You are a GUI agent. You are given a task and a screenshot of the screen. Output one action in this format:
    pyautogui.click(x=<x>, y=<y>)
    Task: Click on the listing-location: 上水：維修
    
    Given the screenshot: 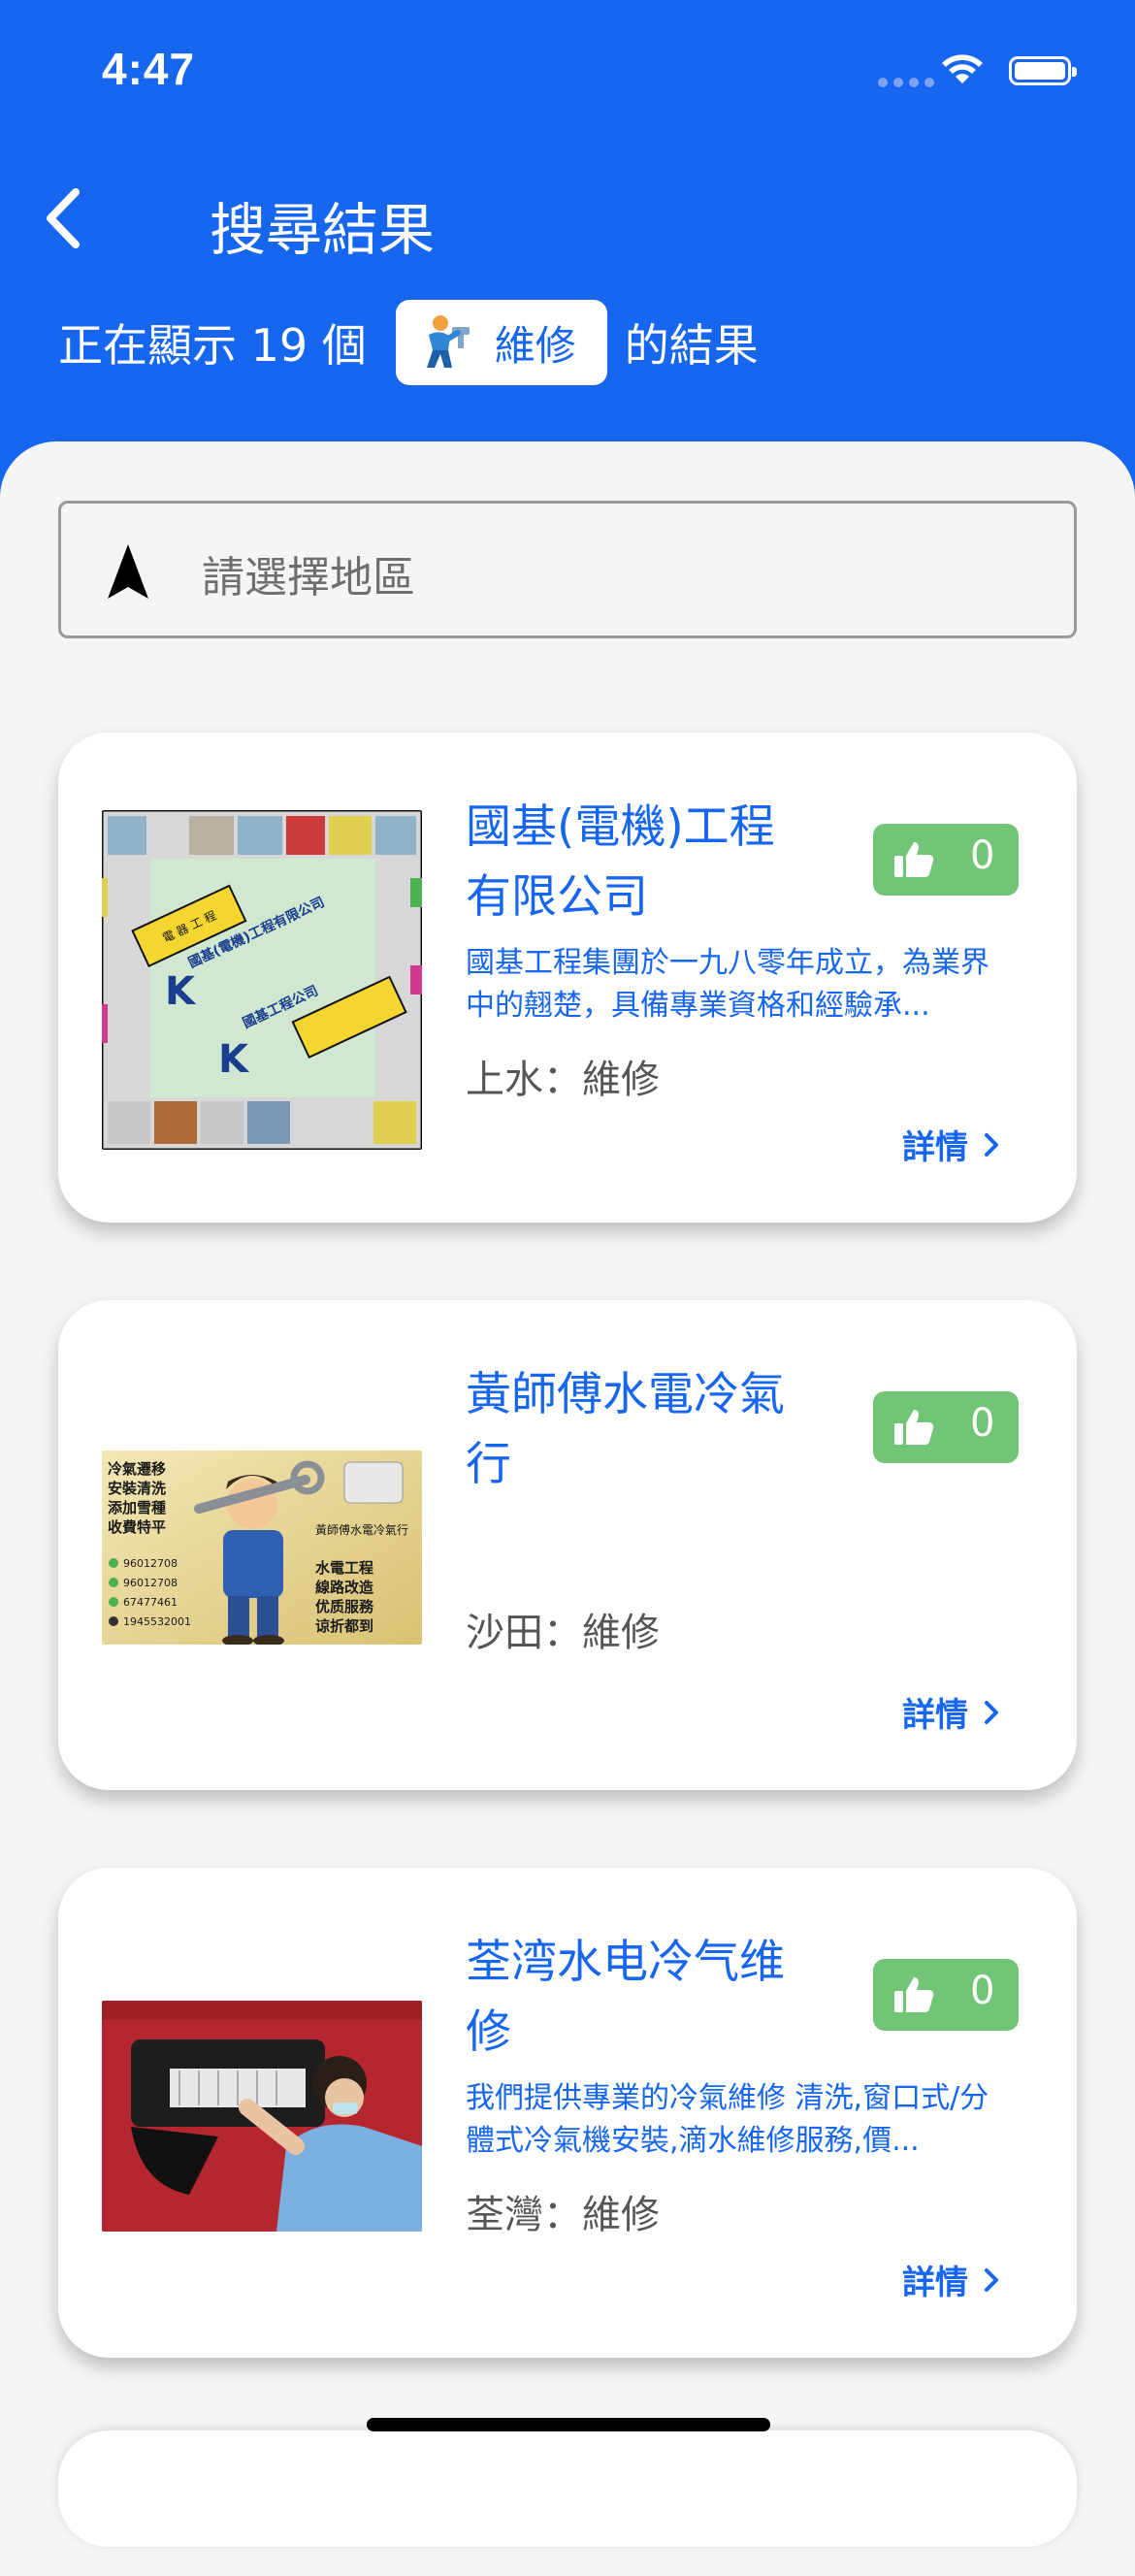 What is the action you would take?
    pyautogui.click(x=563, y=1080)
    